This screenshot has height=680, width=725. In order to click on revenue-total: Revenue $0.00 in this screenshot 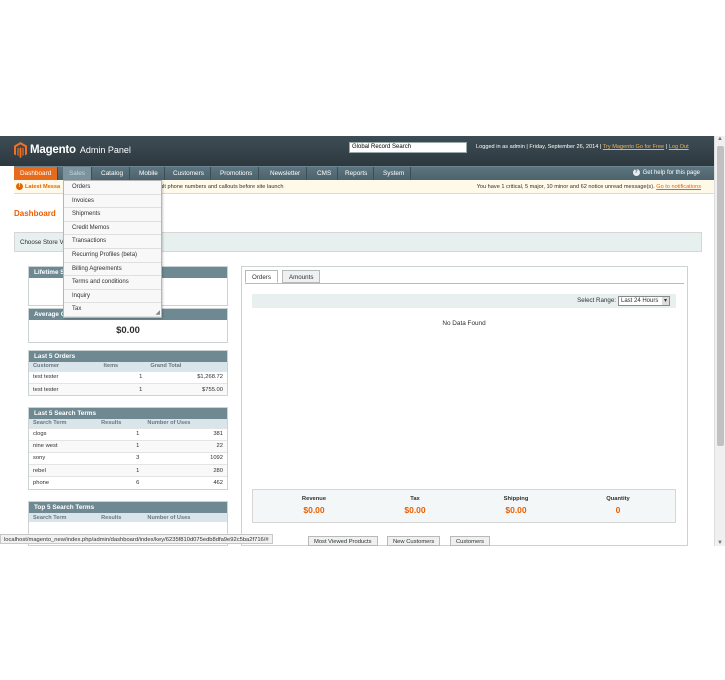, I will do `click(314, 505)`.